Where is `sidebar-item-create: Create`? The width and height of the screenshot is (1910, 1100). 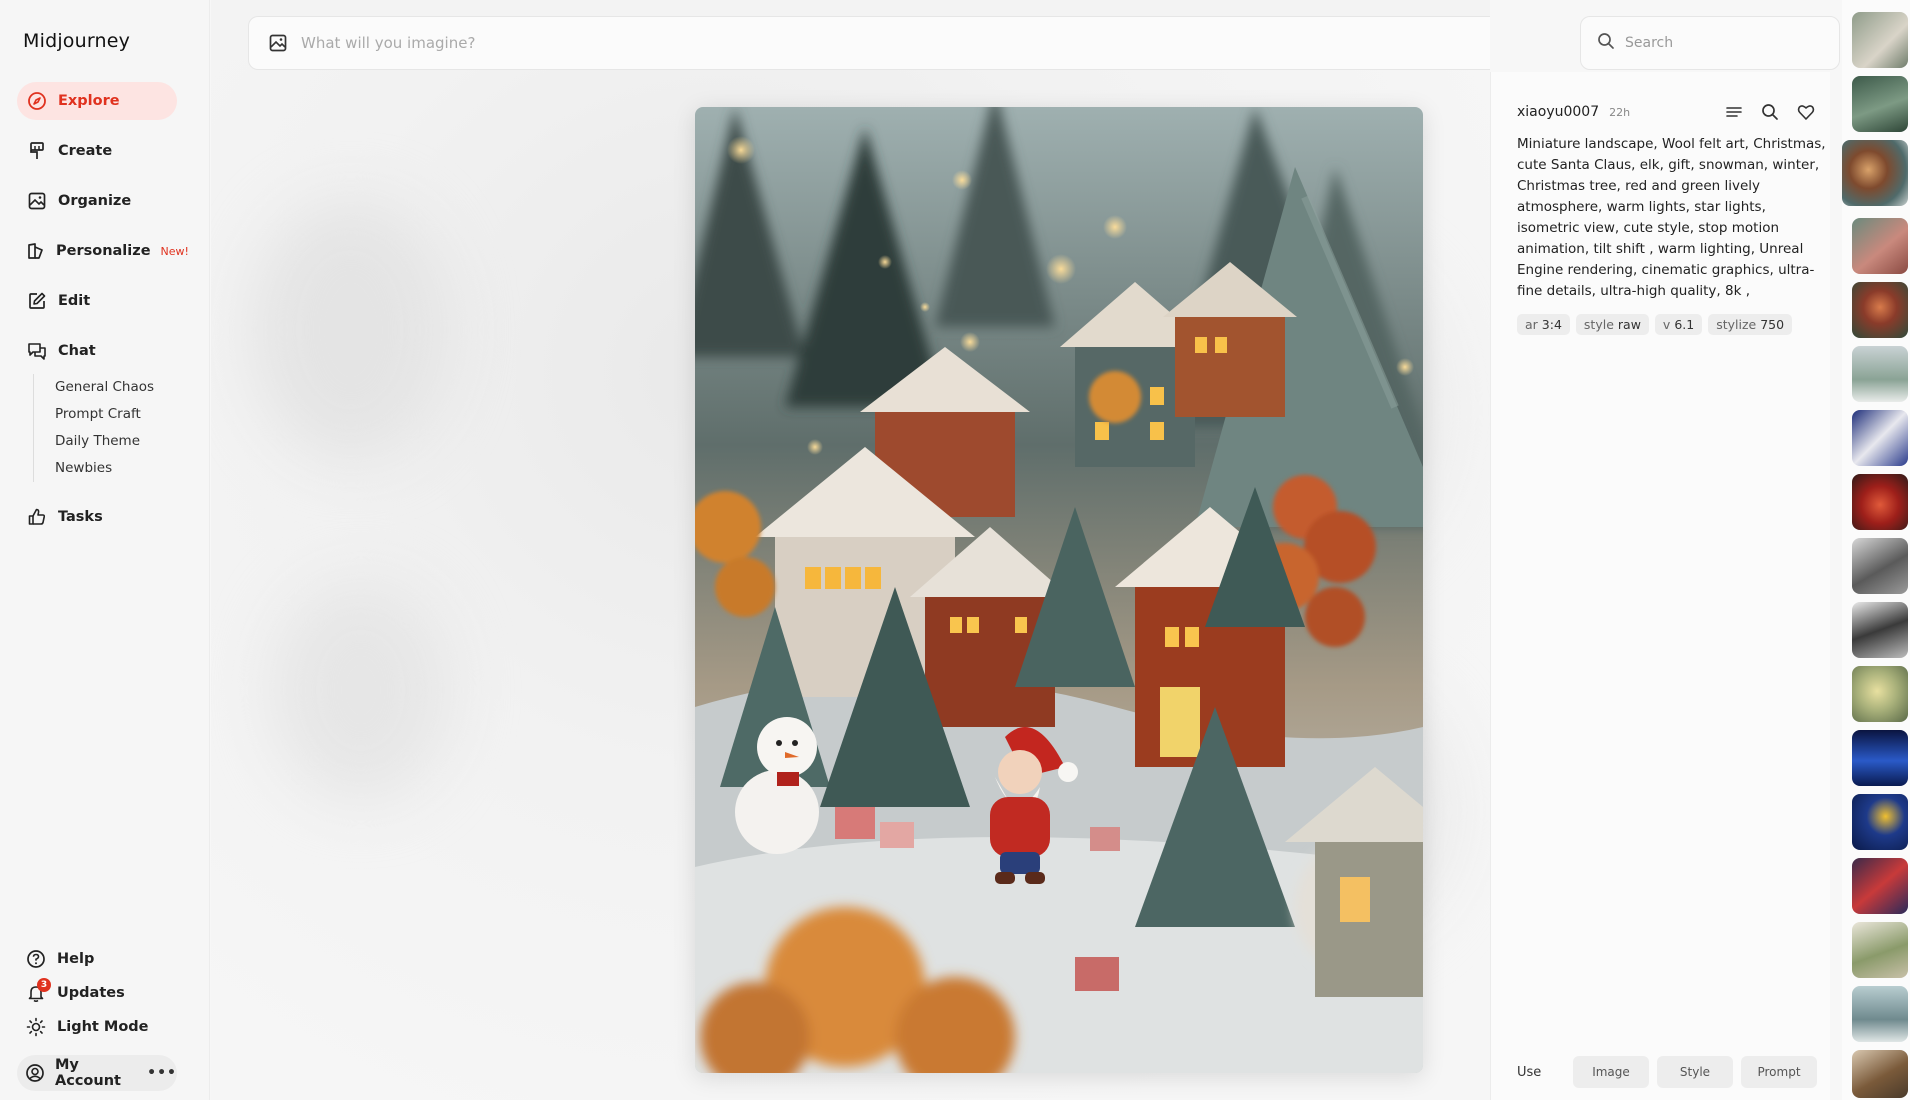 sidebar-item-create: Create is located at coordinates (97, 151).